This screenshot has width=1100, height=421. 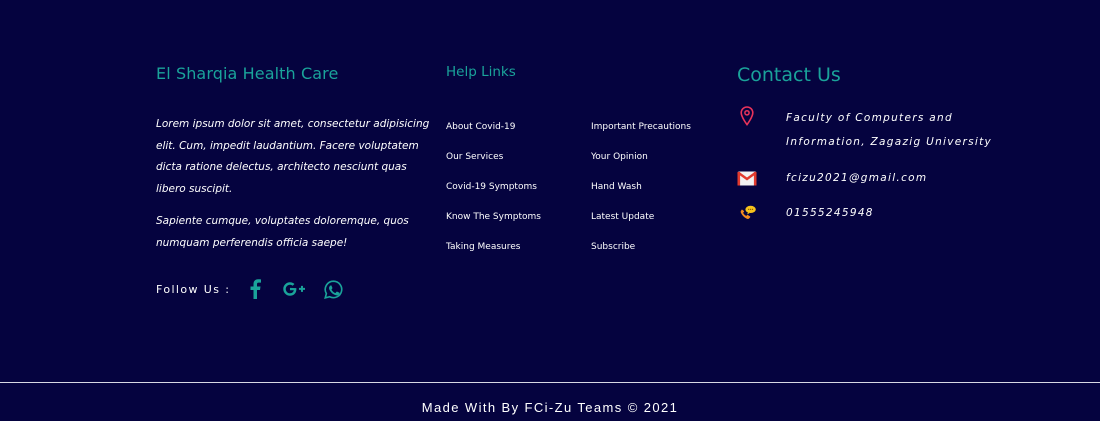 I want to click on help-links-title: Help Links, so click(x=481, y=72).